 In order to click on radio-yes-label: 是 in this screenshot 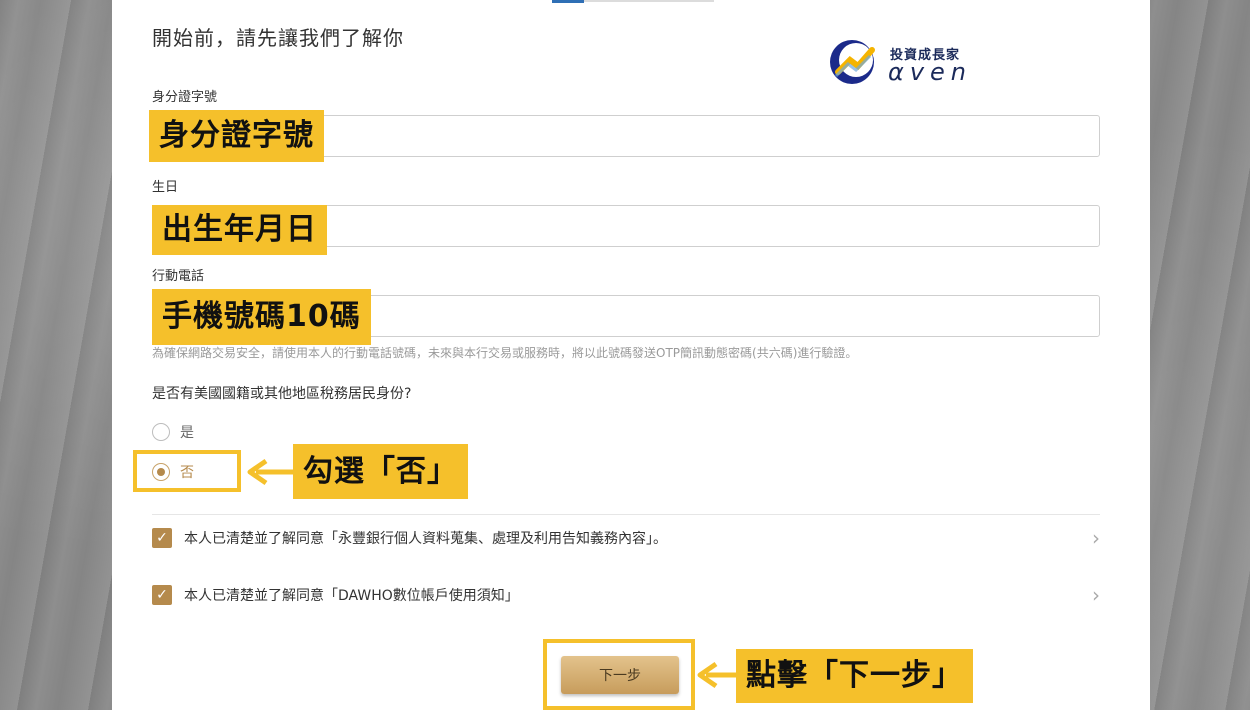, I will do `click(187, 433)`.